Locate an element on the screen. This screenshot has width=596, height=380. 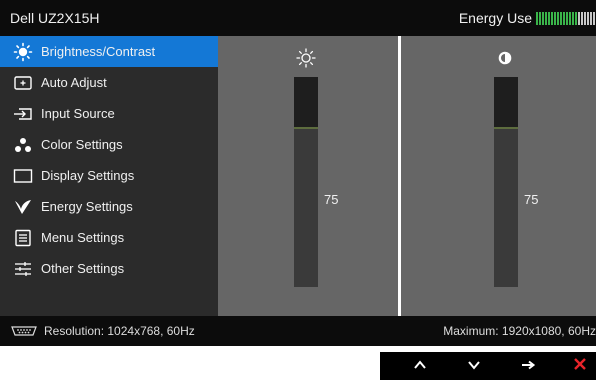
down-button is located at coordinates (474, 366).